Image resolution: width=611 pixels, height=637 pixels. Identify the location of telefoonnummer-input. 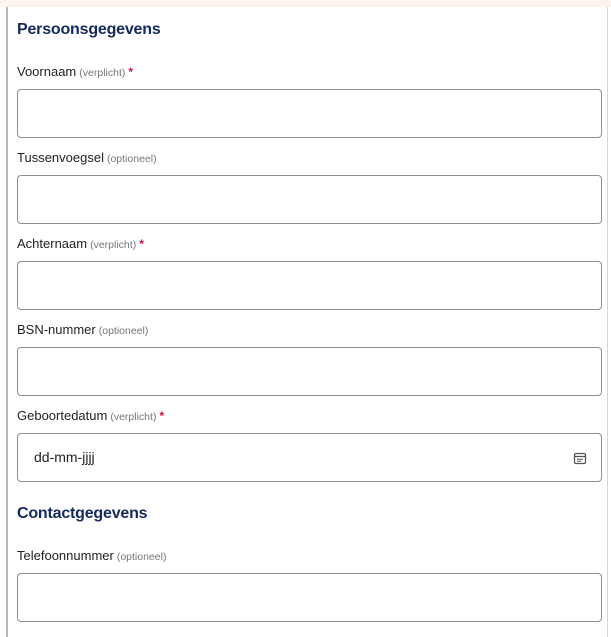
(309, 597).